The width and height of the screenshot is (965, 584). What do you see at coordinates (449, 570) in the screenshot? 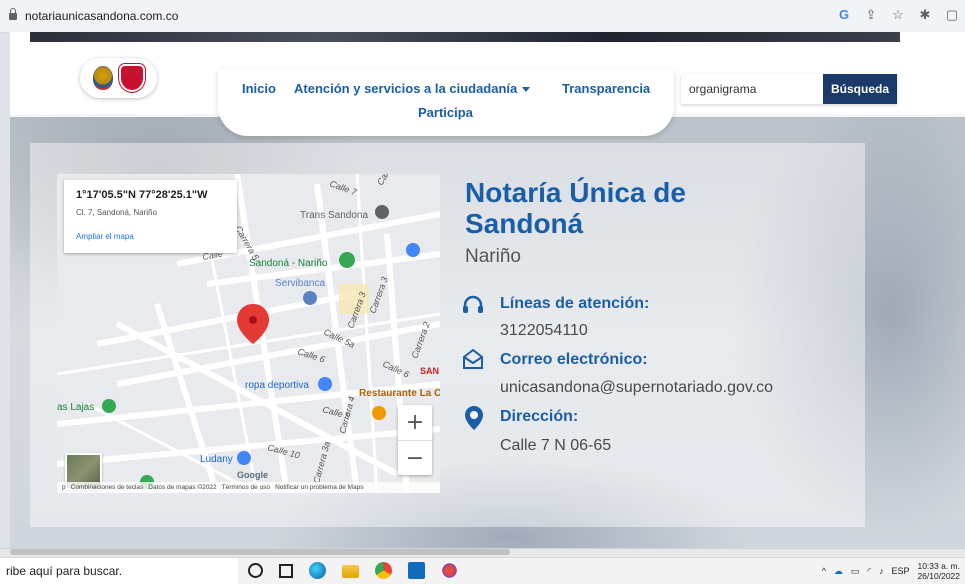
I see `paint-icon` at bounding box center [449, 570].